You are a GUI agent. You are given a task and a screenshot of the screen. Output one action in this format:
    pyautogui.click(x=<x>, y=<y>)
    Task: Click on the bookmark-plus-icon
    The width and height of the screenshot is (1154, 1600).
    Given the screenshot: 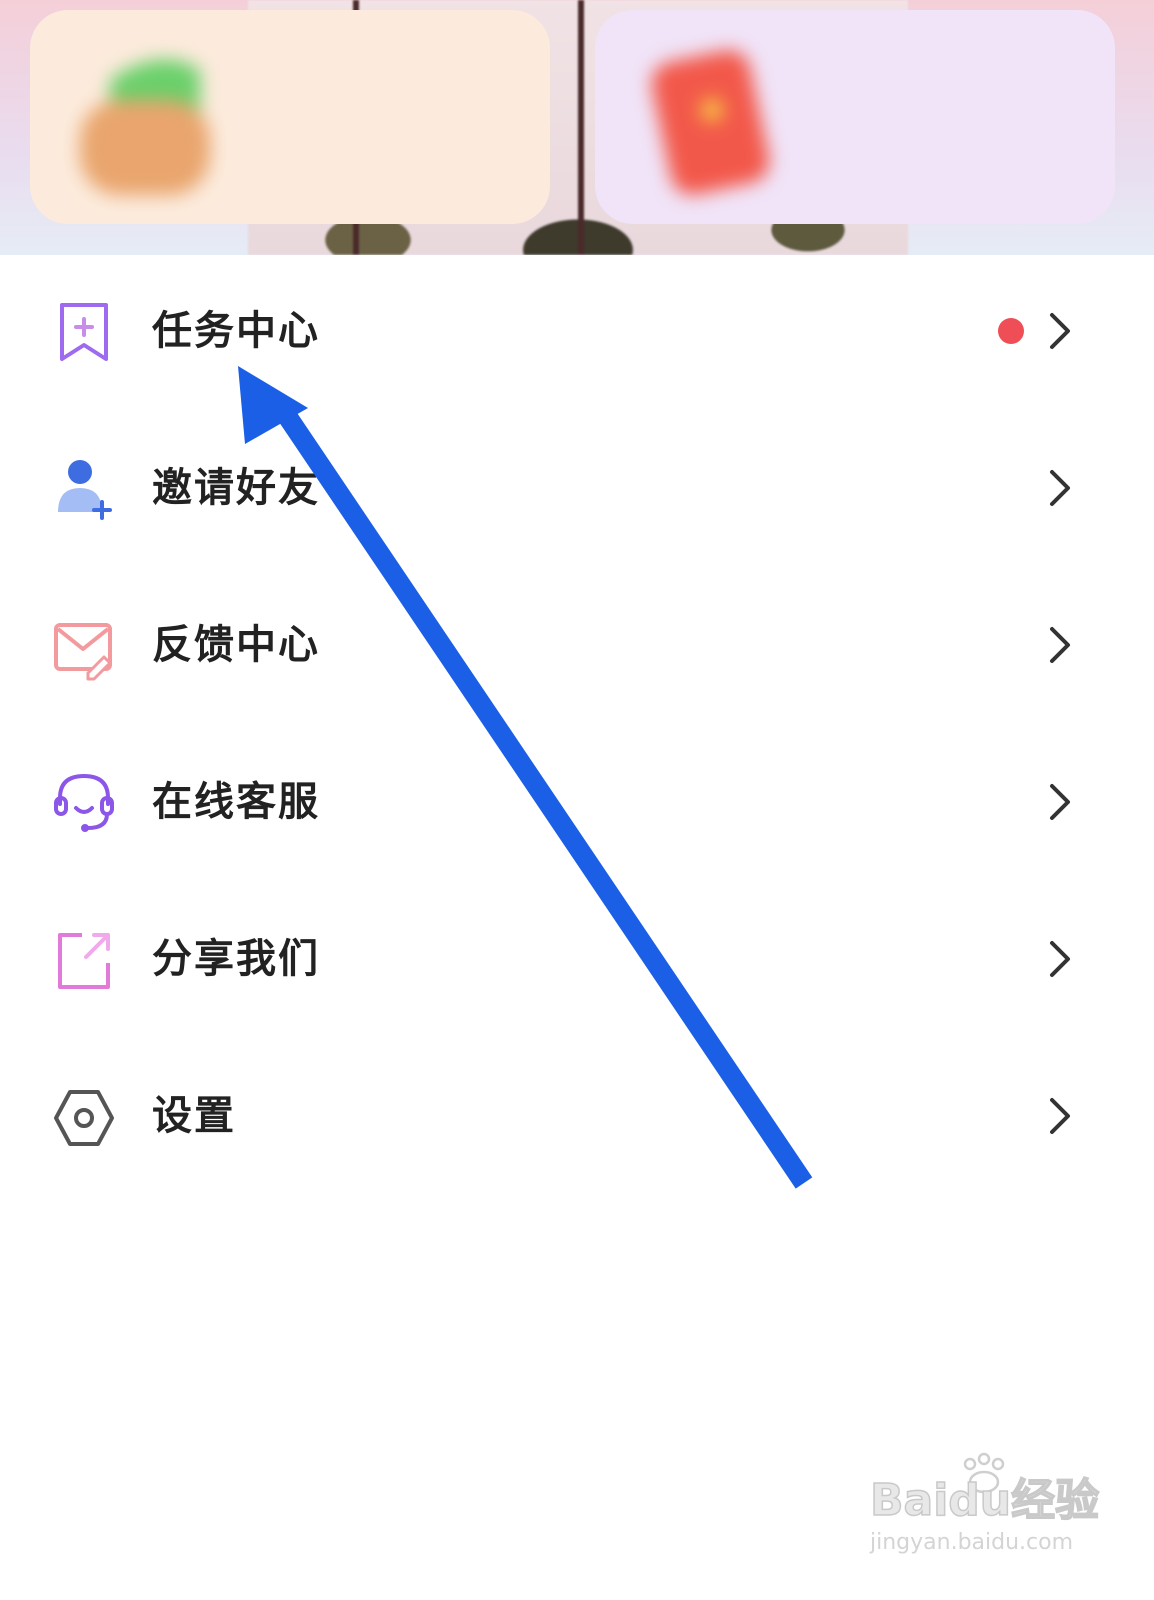 What is the action you would take?
    pyautogui.click(x=84, y=332)
    